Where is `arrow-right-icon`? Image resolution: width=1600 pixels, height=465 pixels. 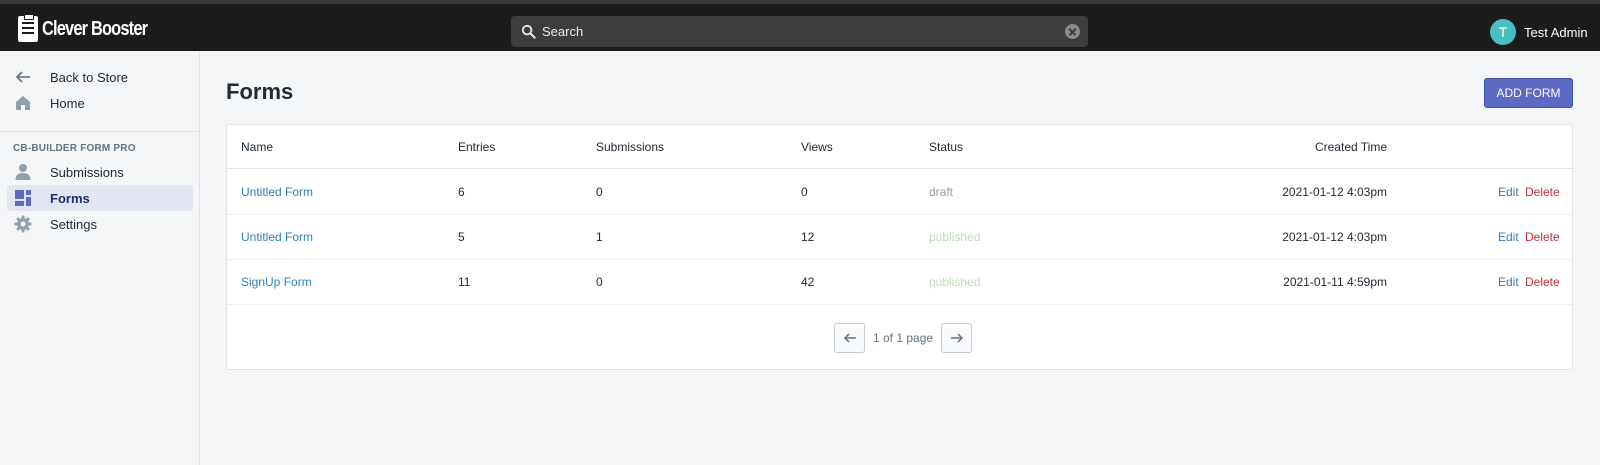
arrow-right-icon is located at coordinates (956, 338).